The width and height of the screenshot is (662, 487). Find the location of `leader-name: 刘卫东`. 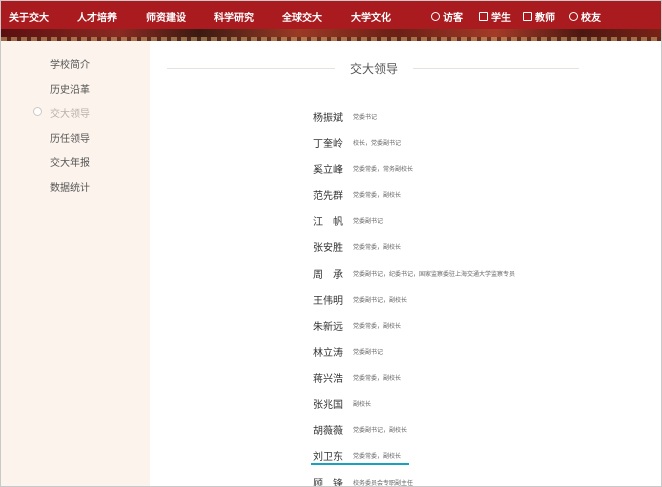

leader-name: 刘卫东 is located at coordinates (328, 457).